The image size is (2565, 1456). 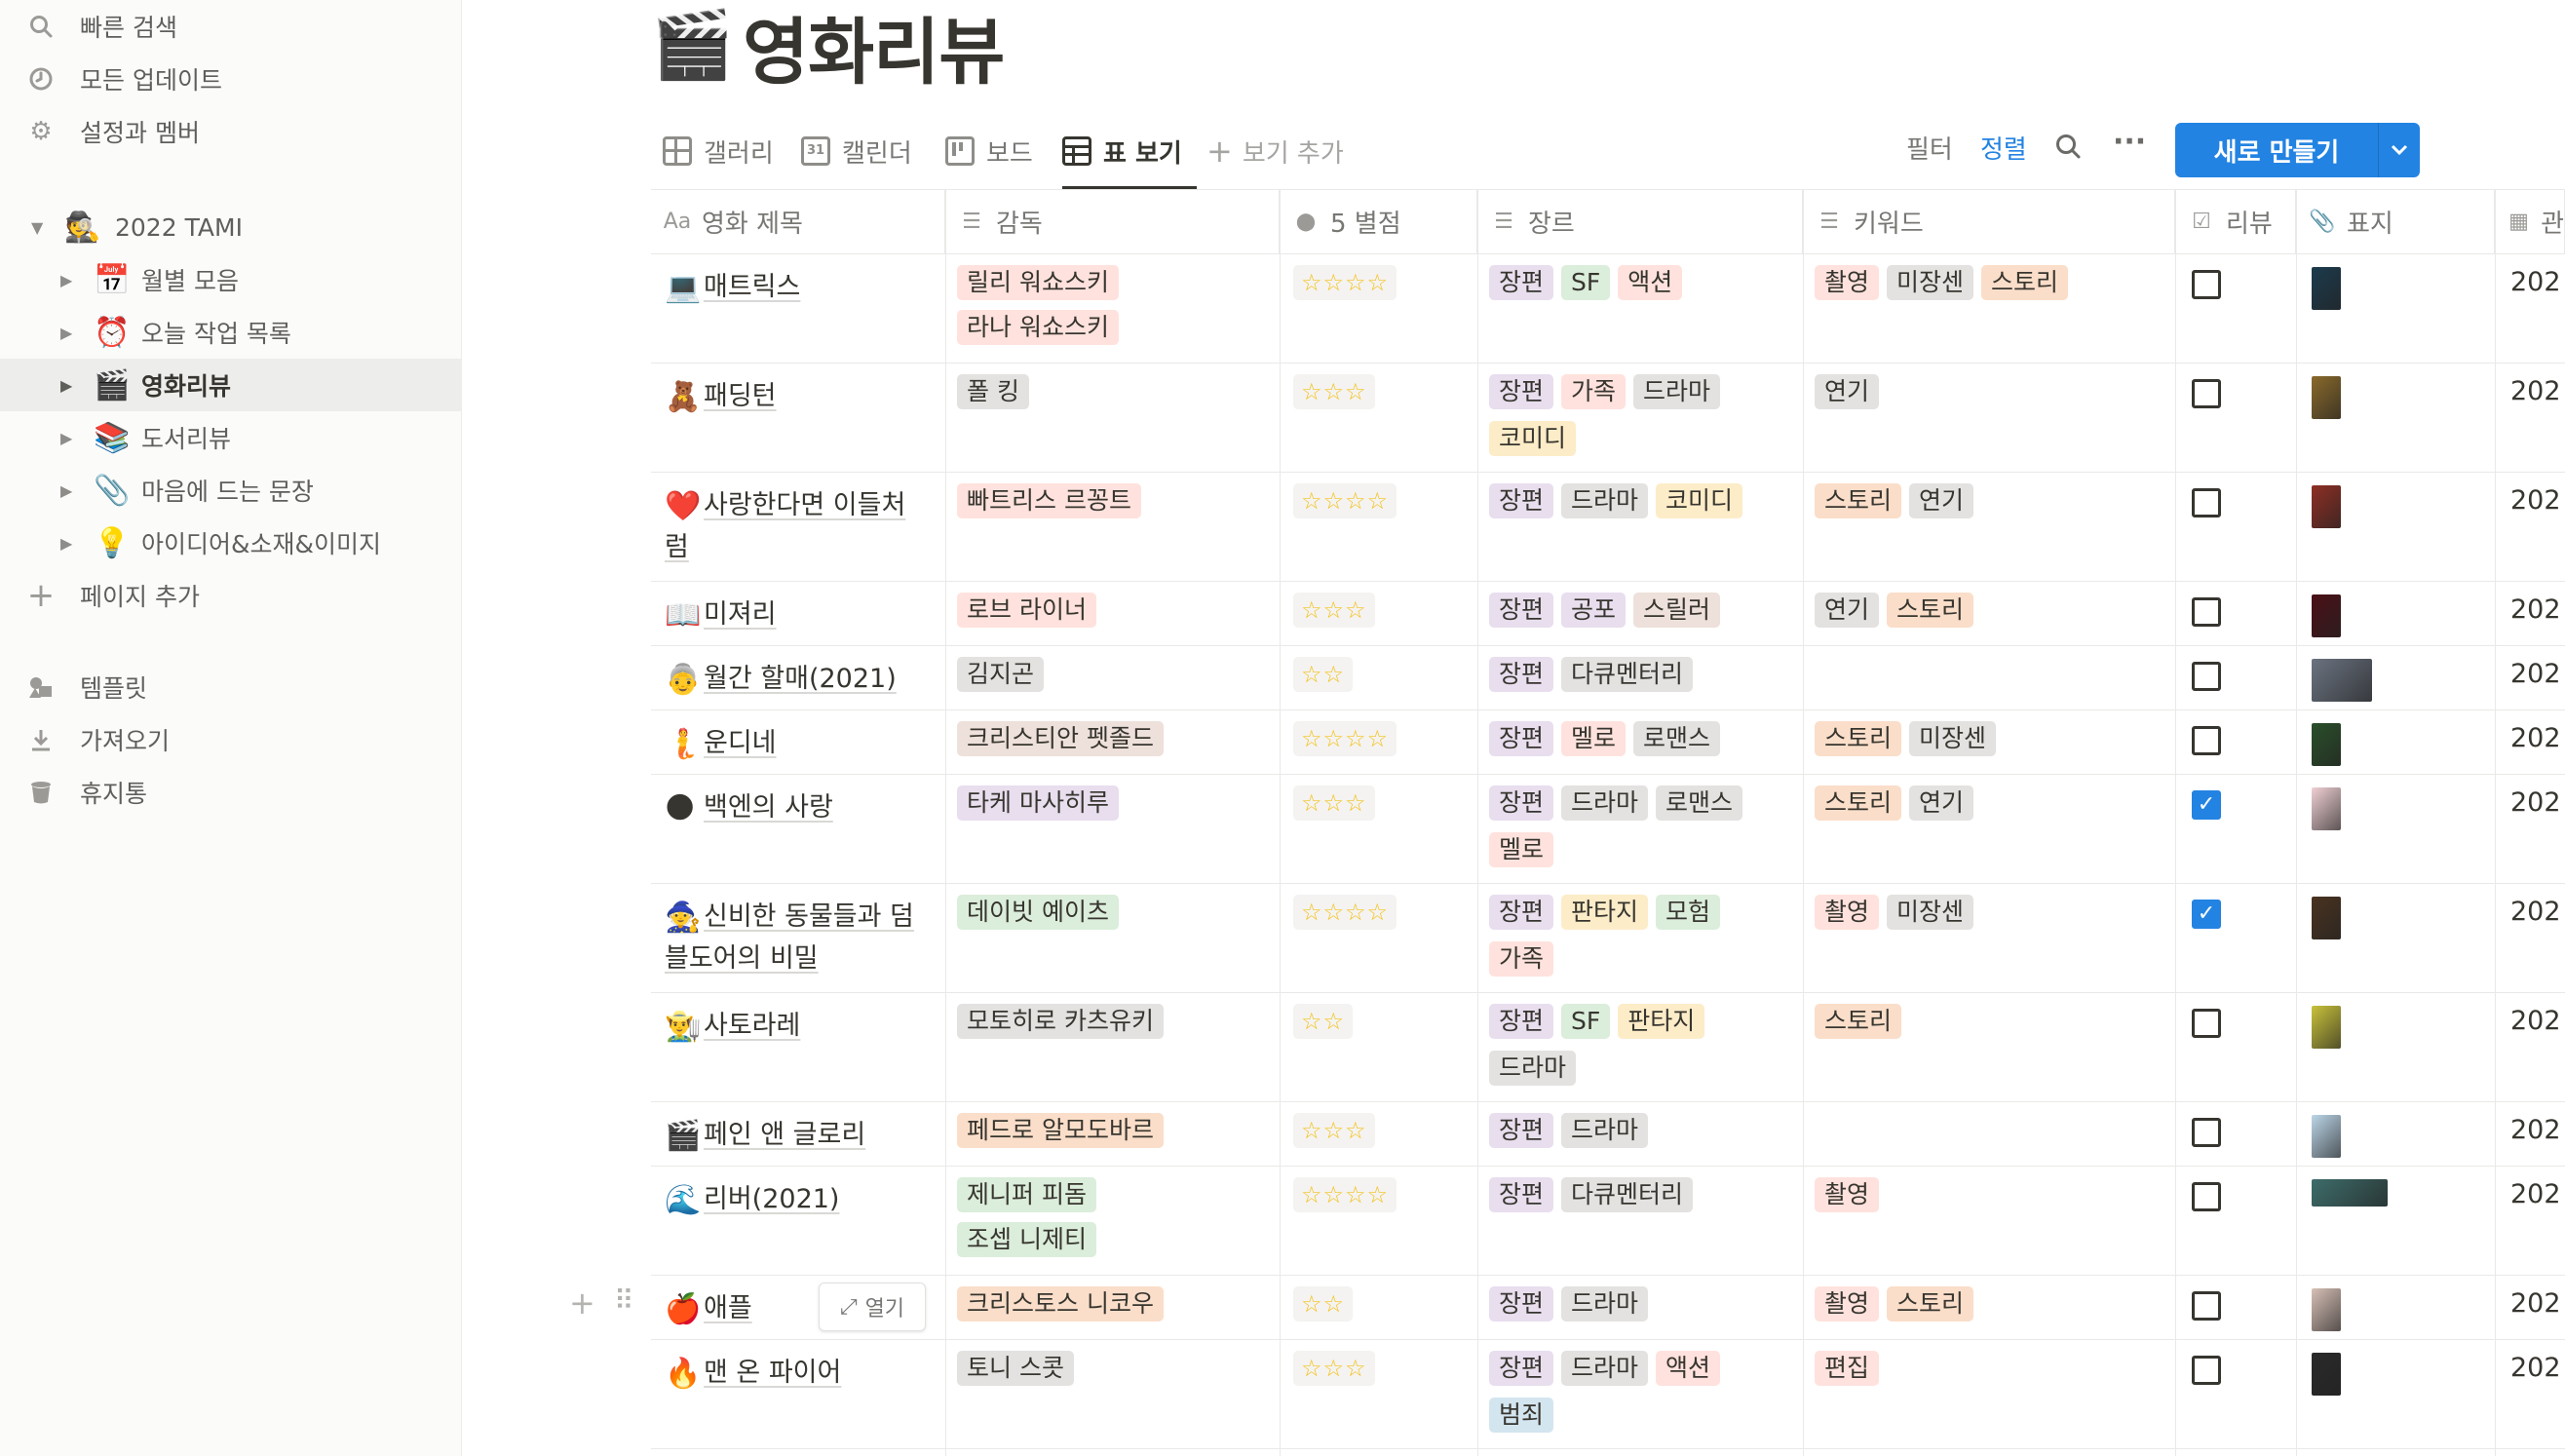 I want to click on title-cell: 📖미져리, so click(x=796, y=615).